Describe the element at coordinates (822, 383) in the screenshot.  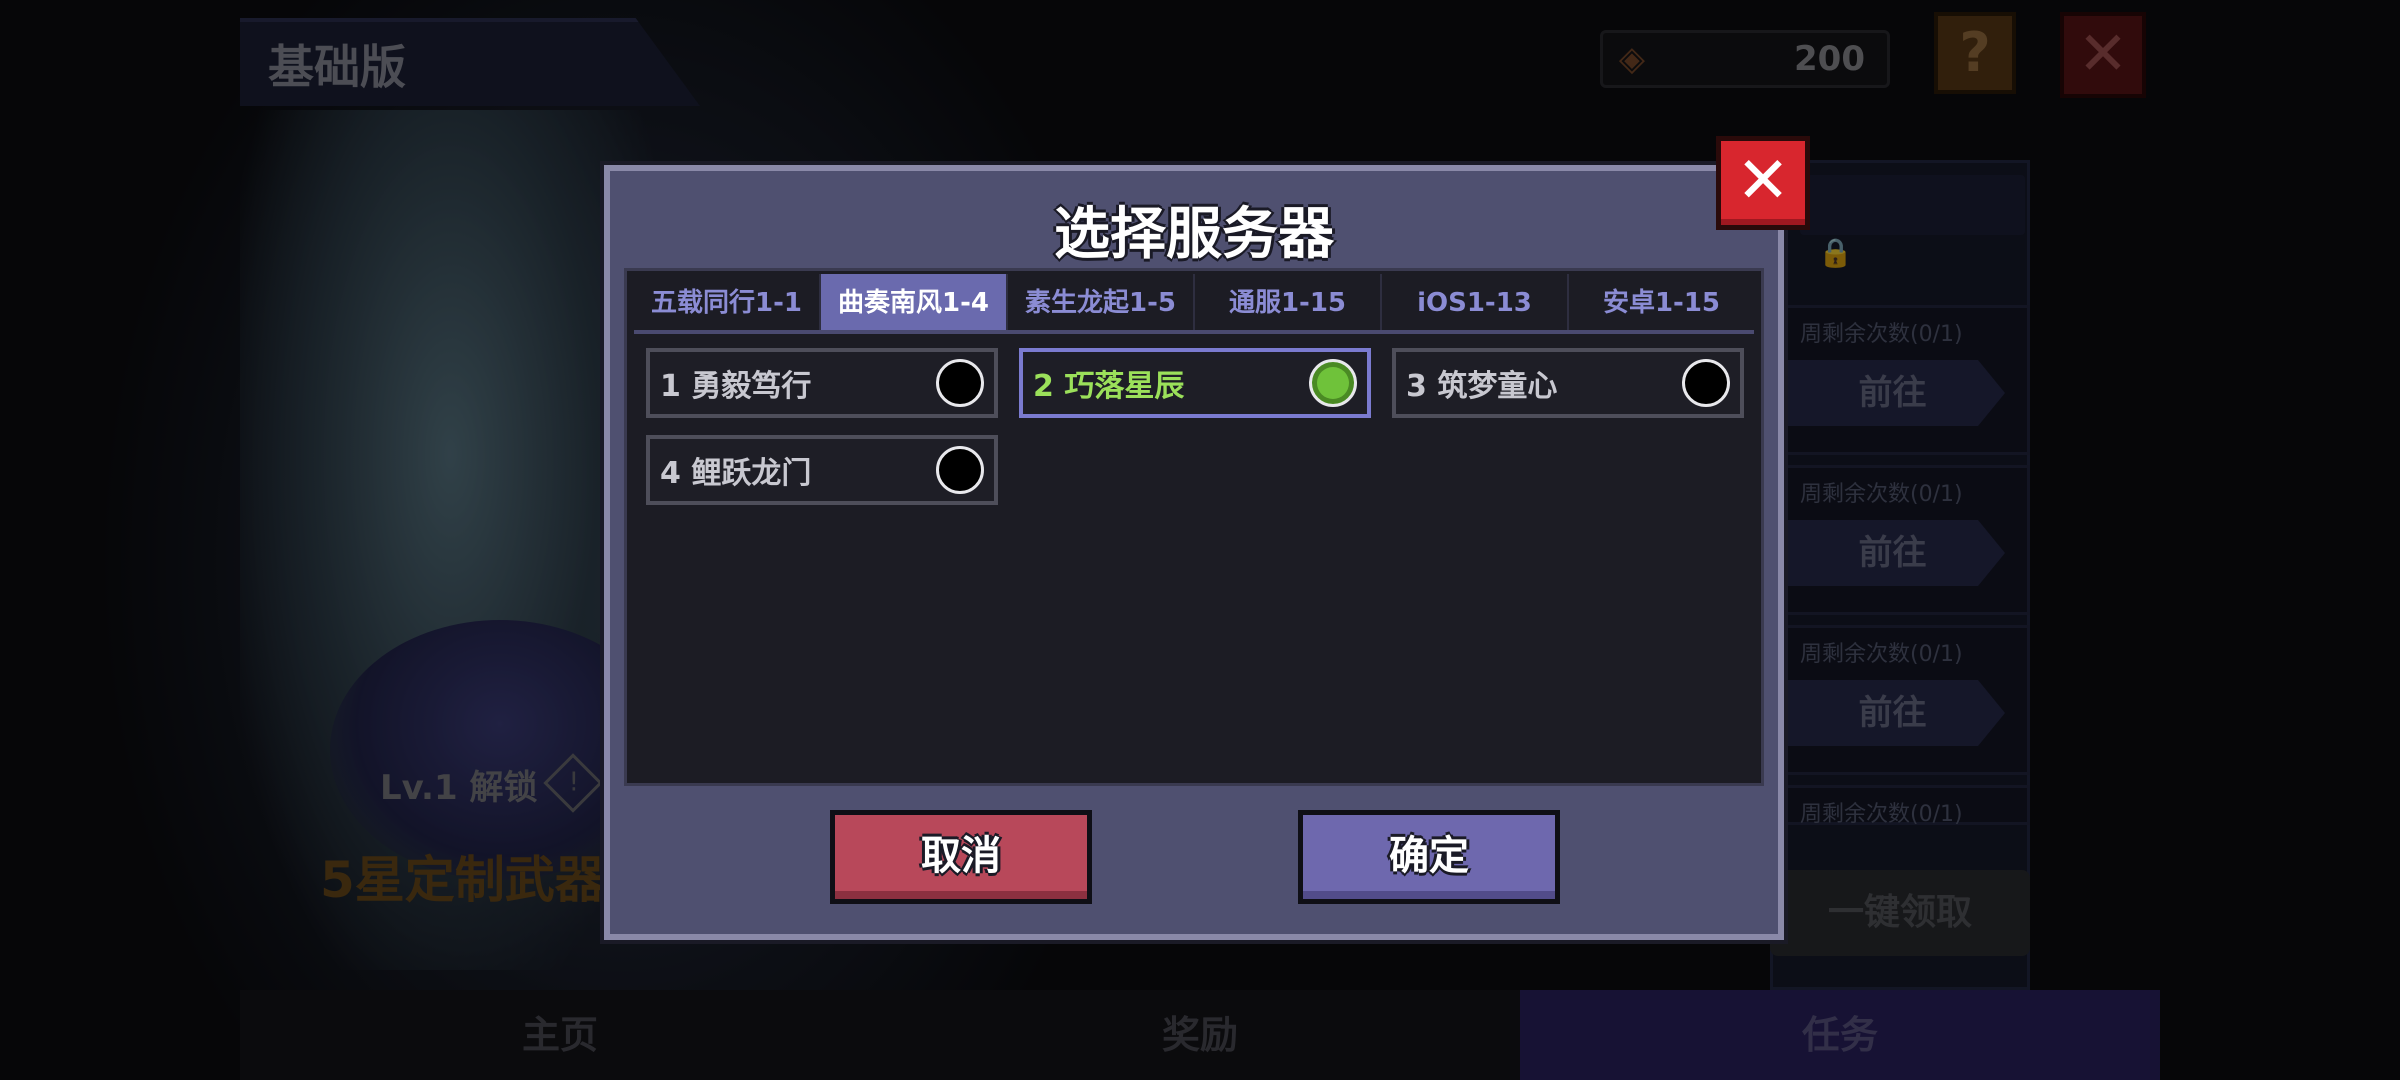
I see `server-option-1: 1 勇毅笃行` at that location.